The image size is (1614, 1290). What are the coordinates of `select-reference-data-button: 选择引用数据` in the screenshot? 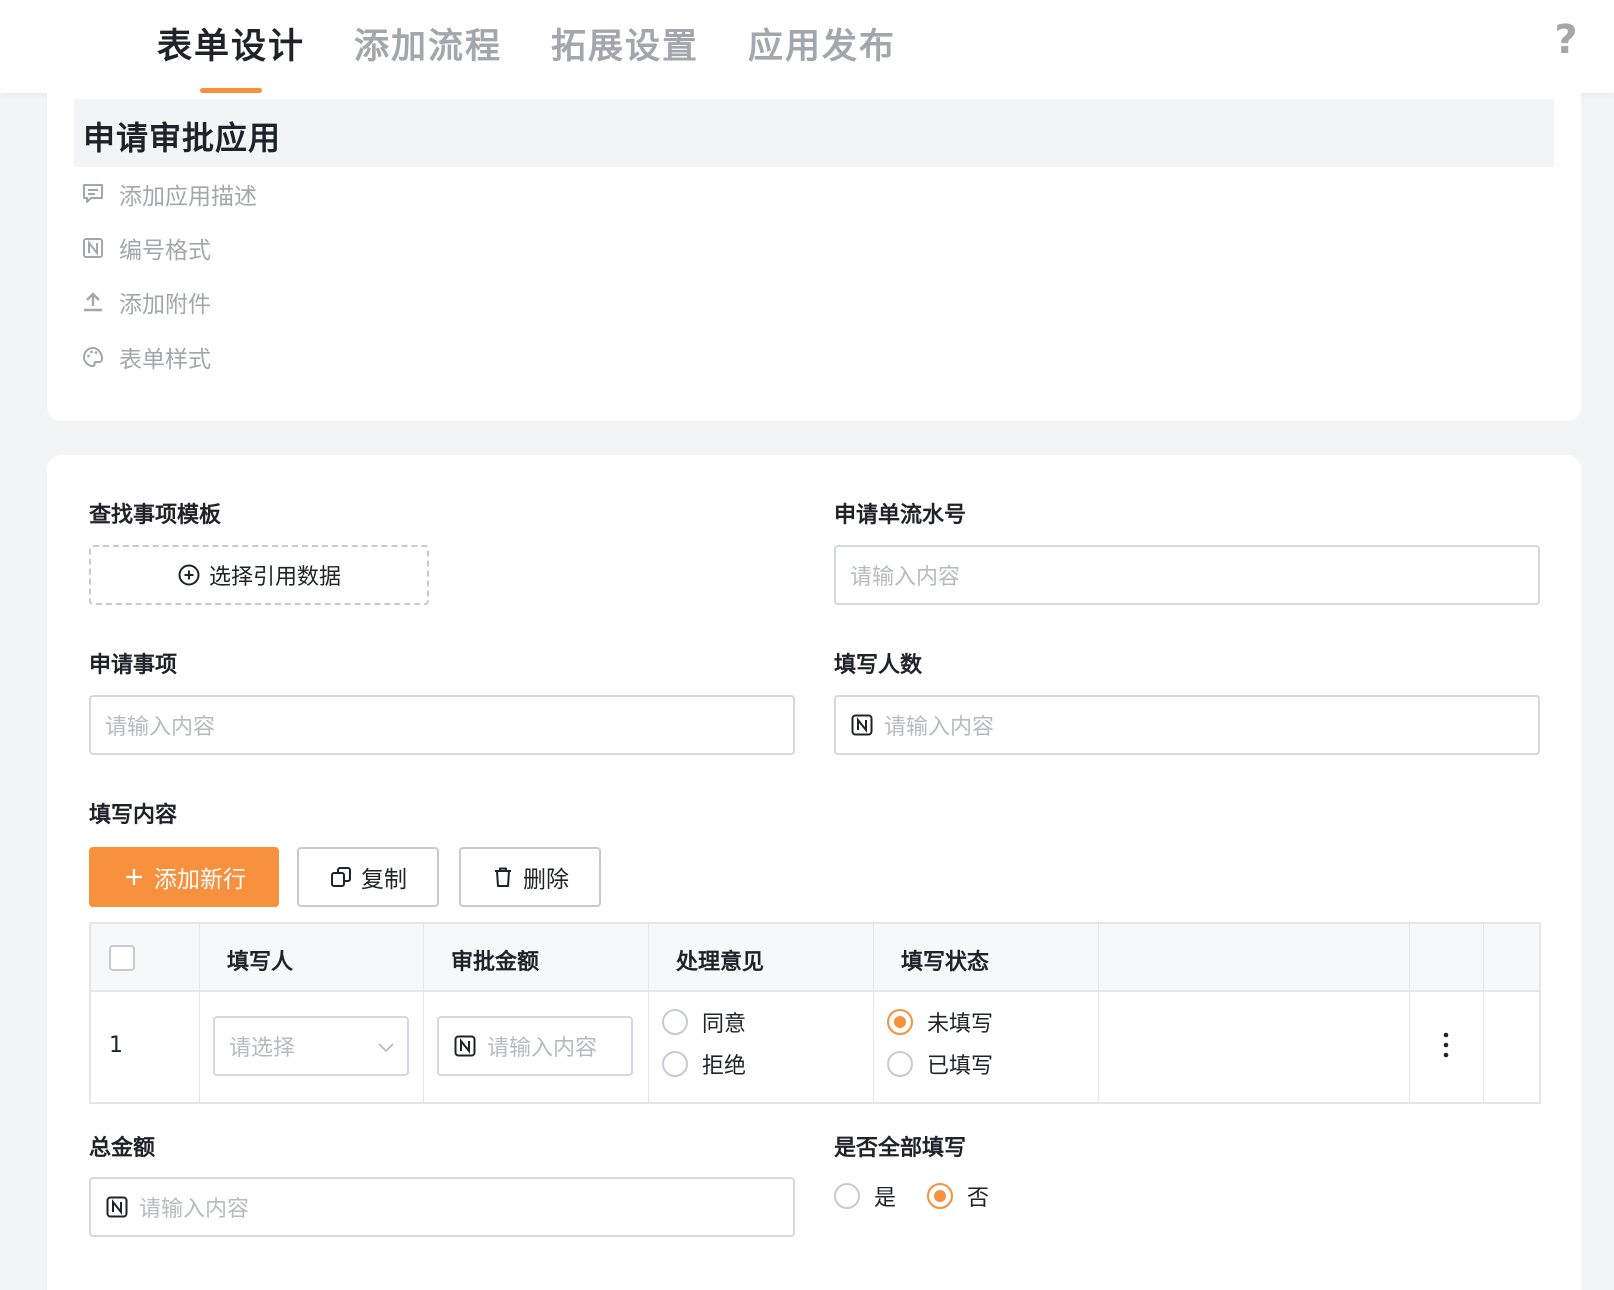 It's located at (259, 575).